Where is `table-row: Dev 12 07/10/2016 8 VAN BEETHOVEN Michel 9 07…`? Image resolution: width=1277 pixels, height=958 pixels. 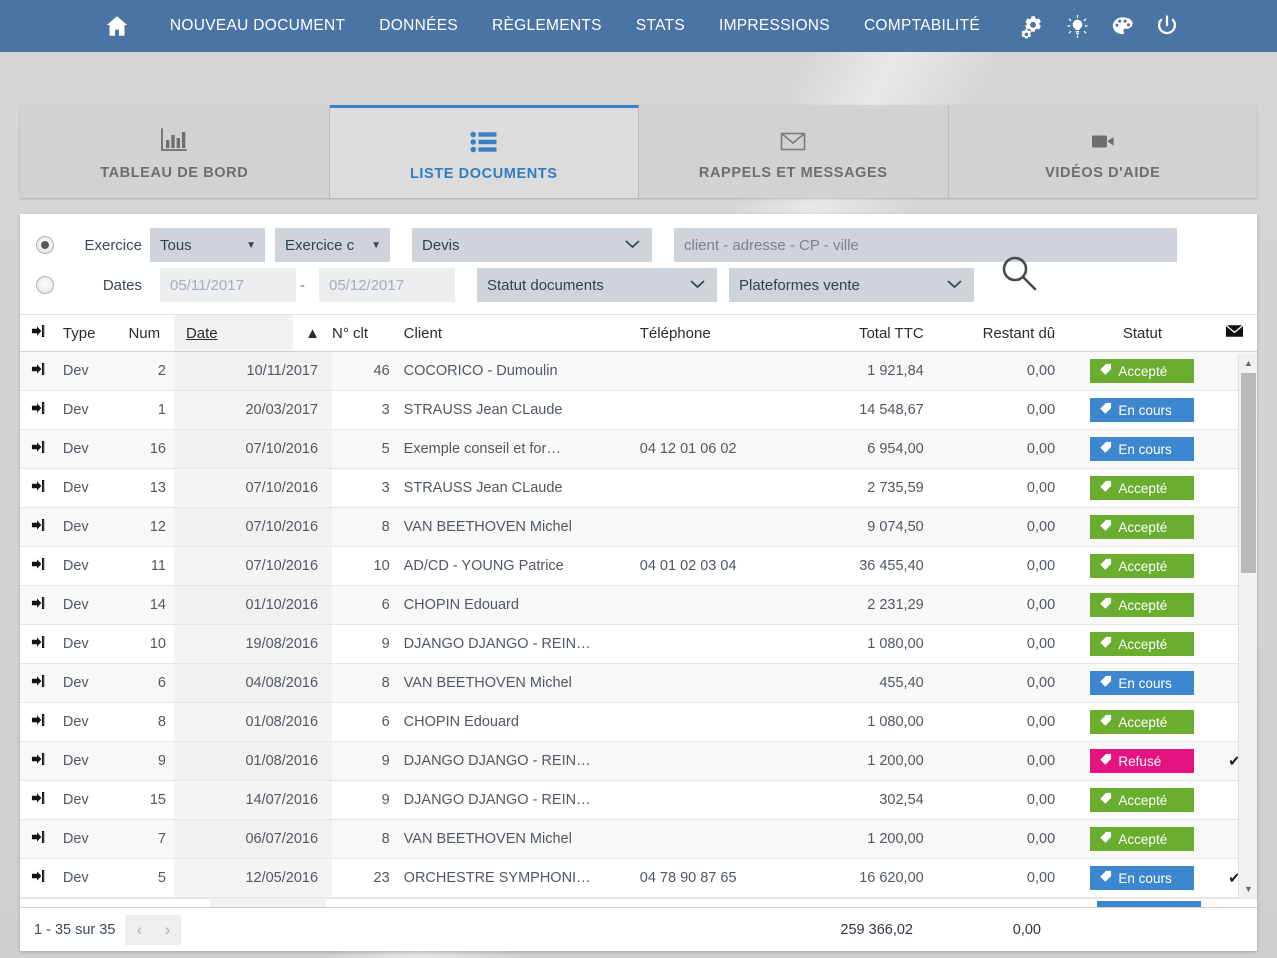
table-row: Dev 12 07/10/2016 8 VAN BEETHOVEN Michel 9 07… is located at coordinates (638, 527).